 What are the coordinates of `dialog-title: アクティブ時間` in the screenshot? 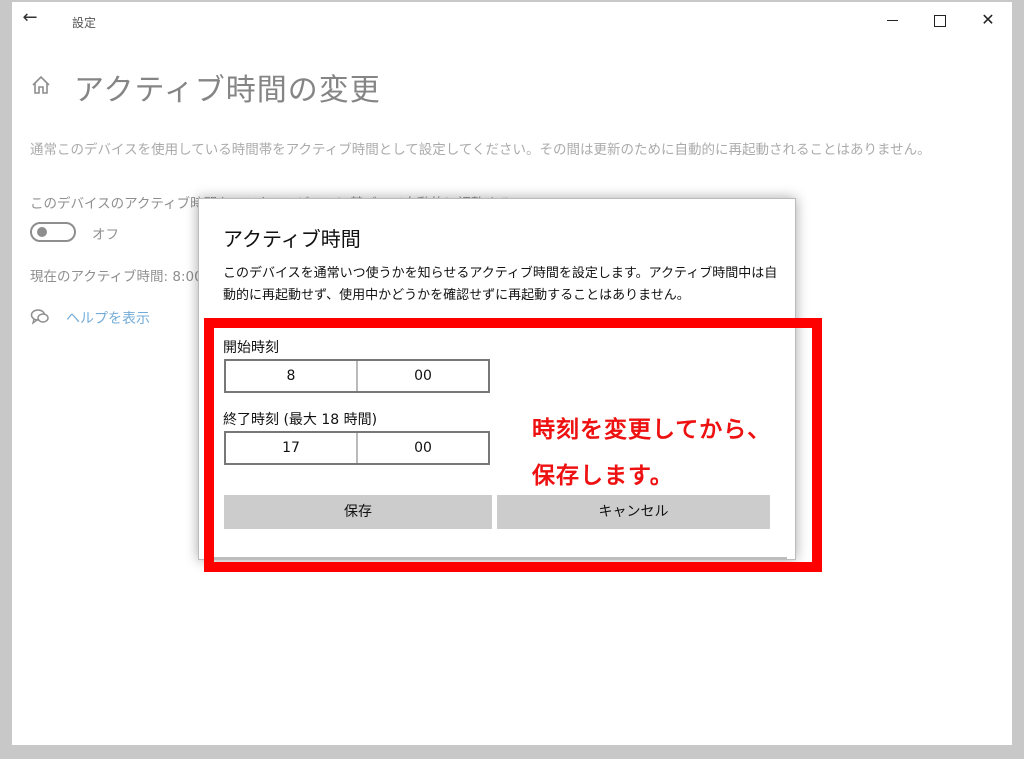 It's located at (292, 239).